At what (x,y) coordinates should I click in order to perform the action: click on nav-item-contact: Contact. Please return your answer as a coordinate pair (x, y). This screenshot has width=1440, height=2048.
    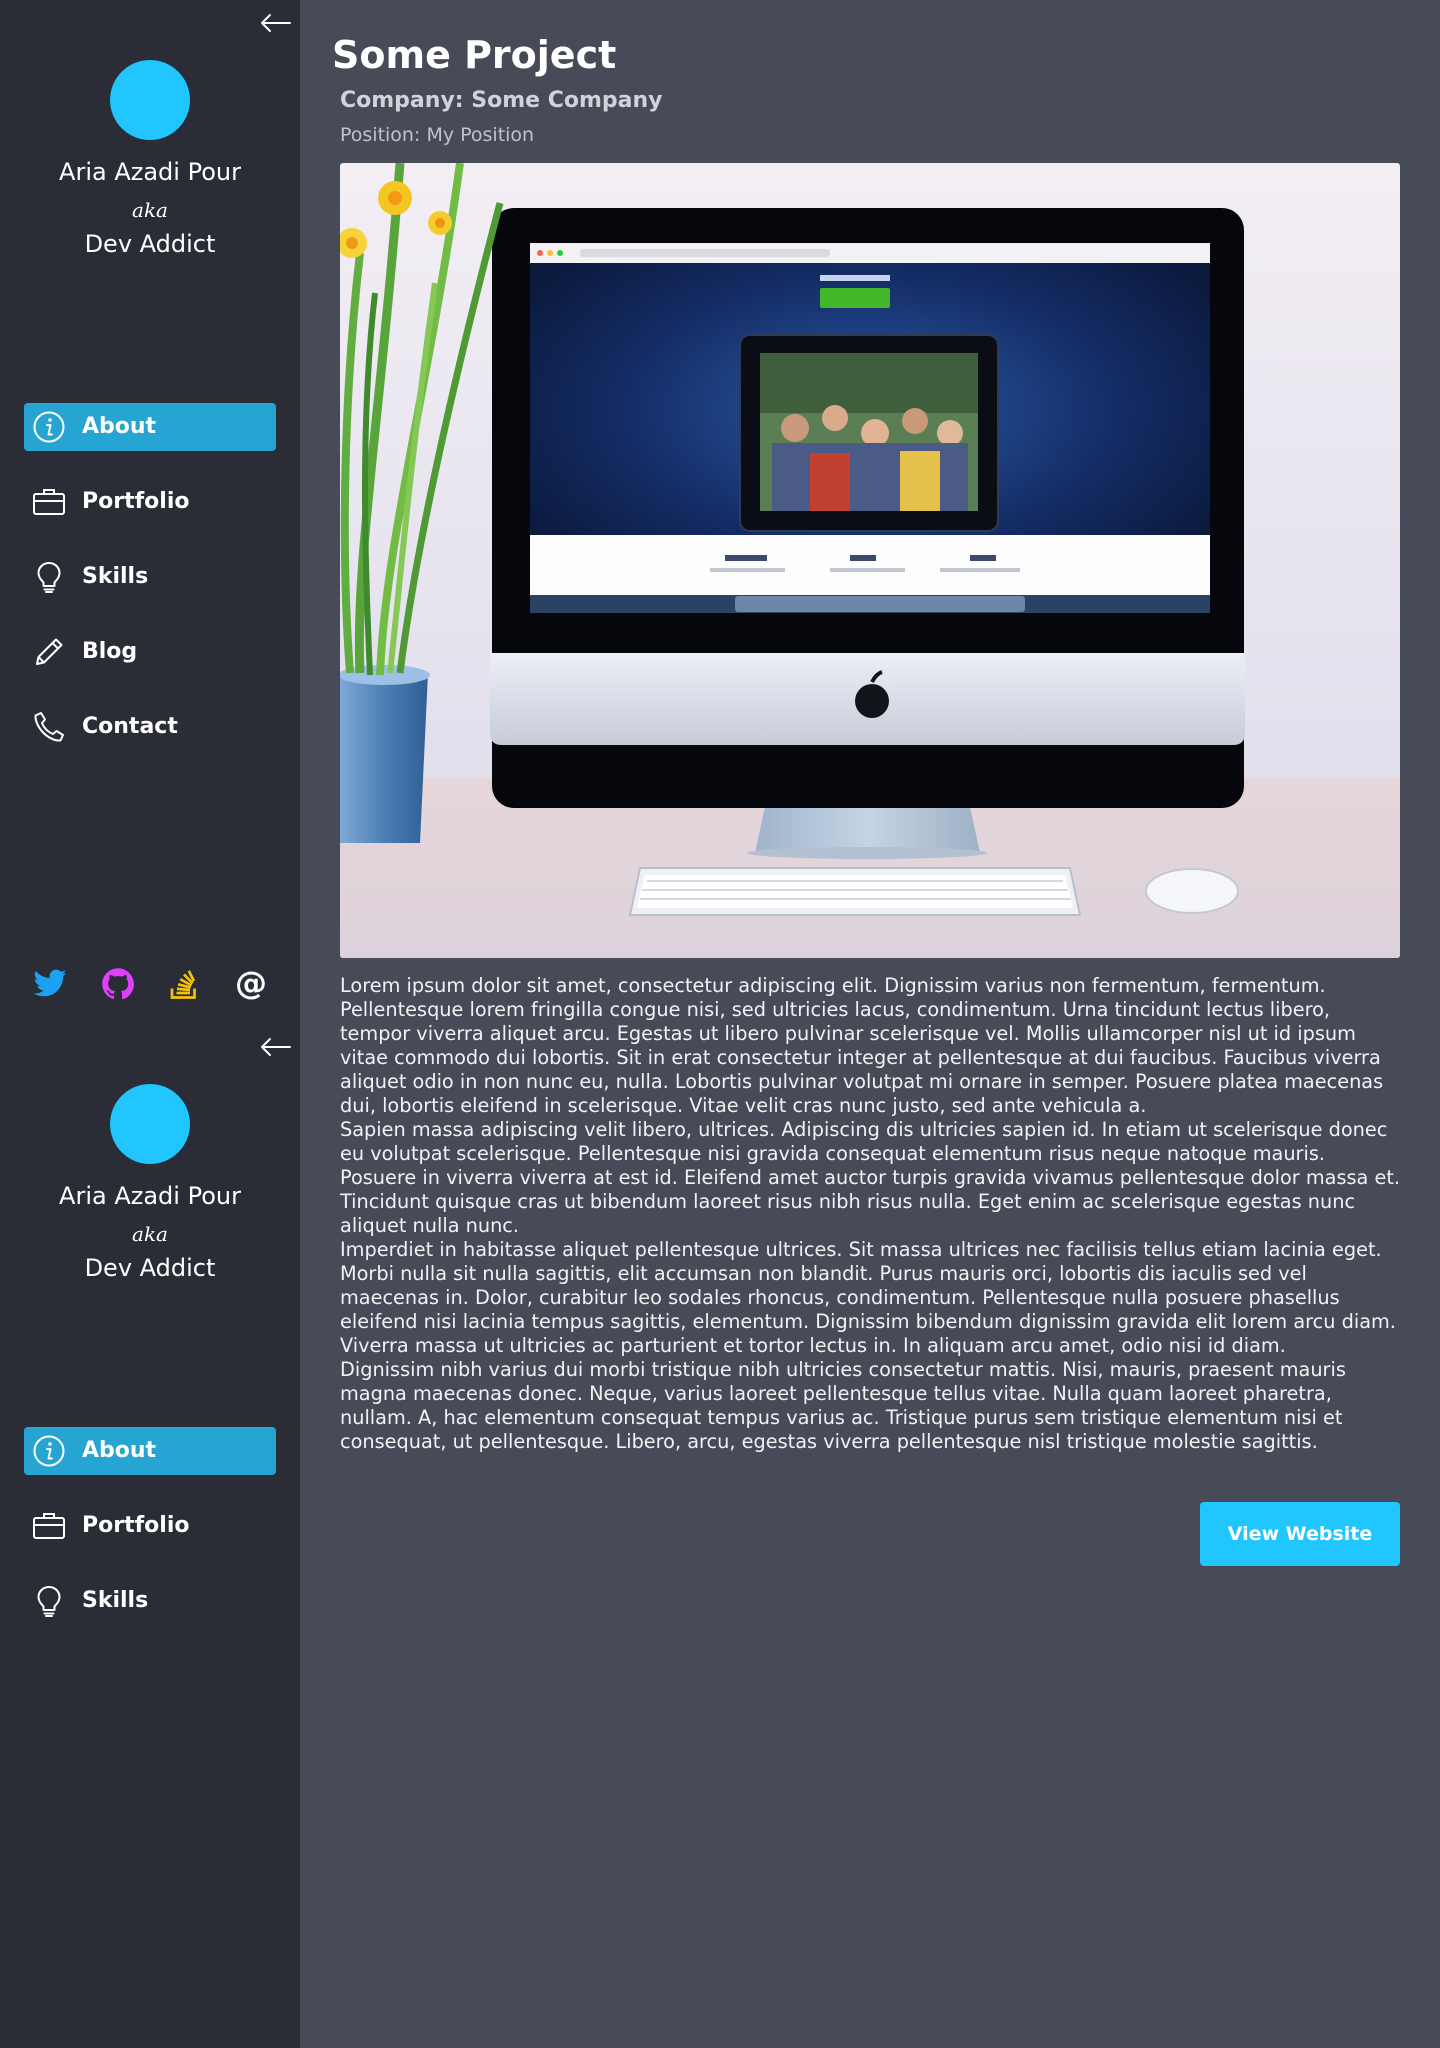
    Looking at the image, I should click on (150, 727).